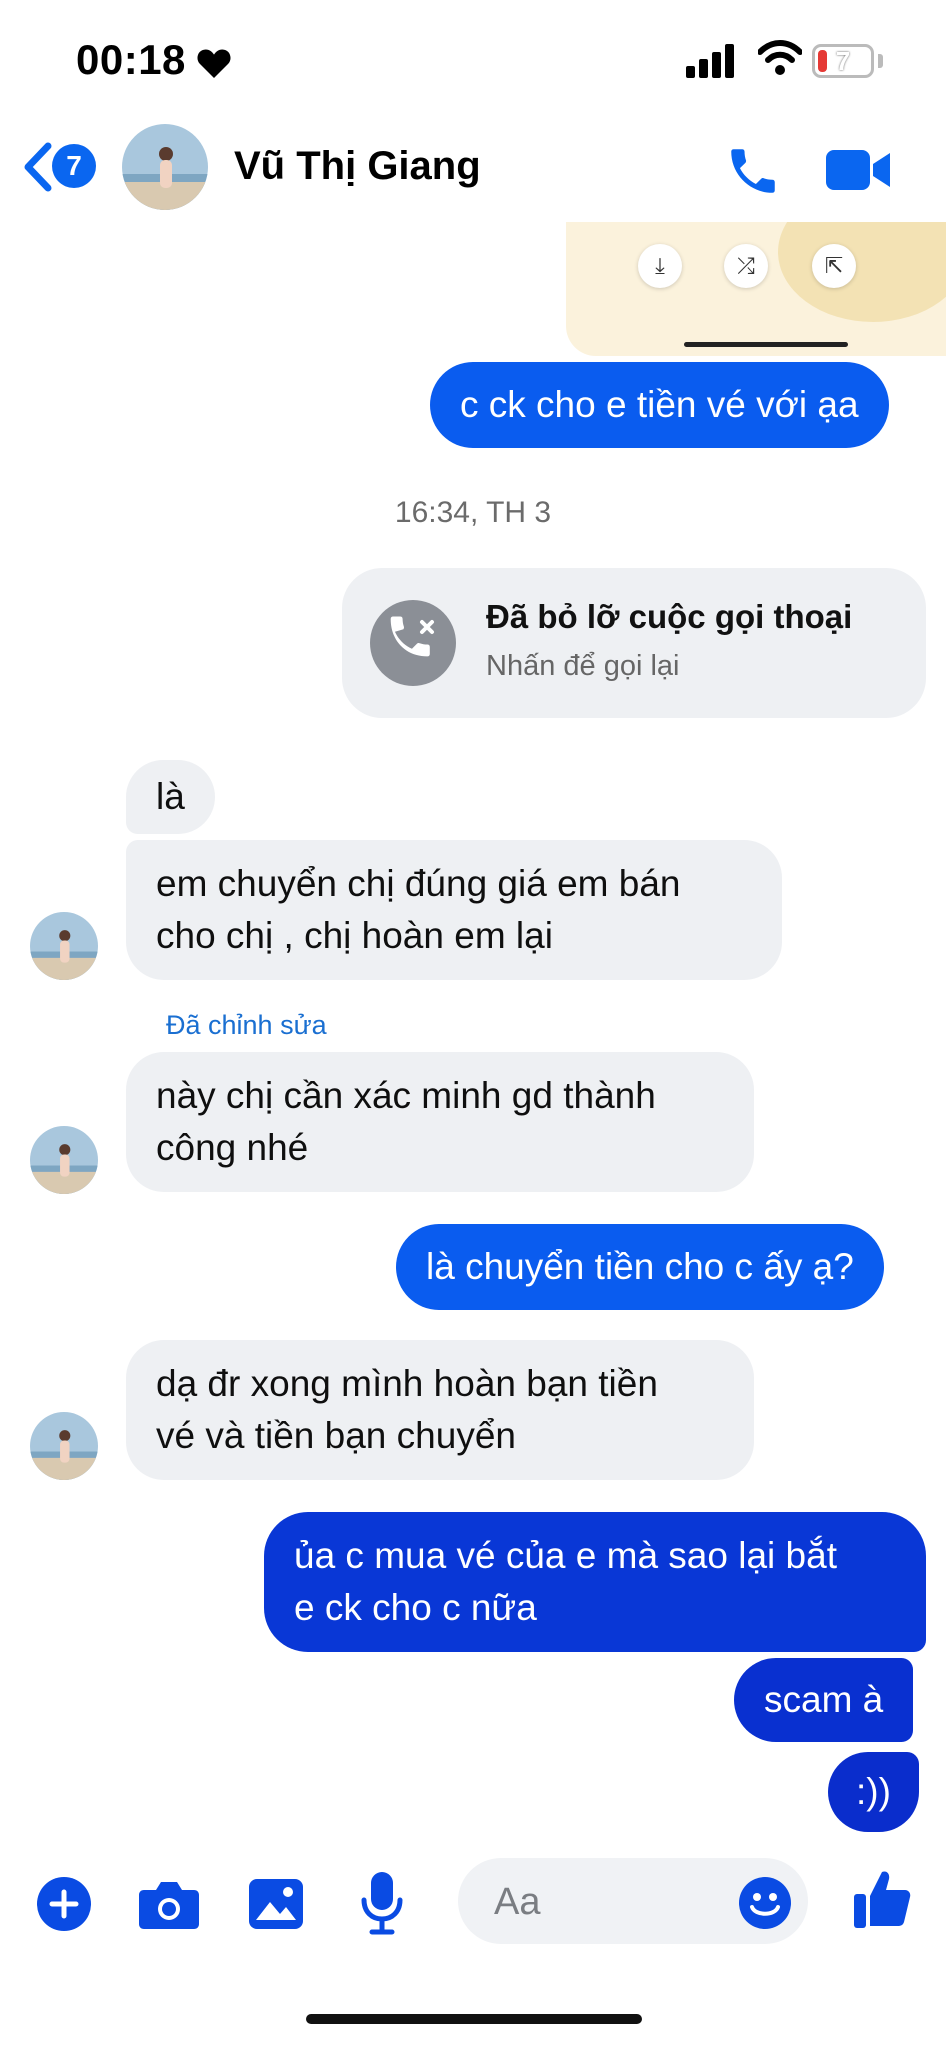  What do you see at coordinates (756, 289) in the screenshot?
I see `shared-media-card: ⤓ ⤮ ⇱` at bounding box center [756, 289].